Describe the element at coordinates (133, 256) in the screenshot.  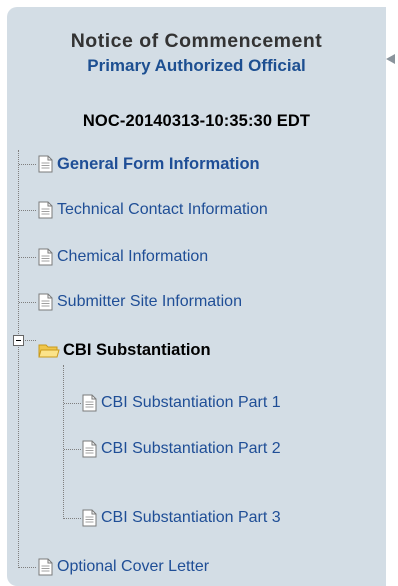
I see `tree-item-label: Chemical Information` at that location.